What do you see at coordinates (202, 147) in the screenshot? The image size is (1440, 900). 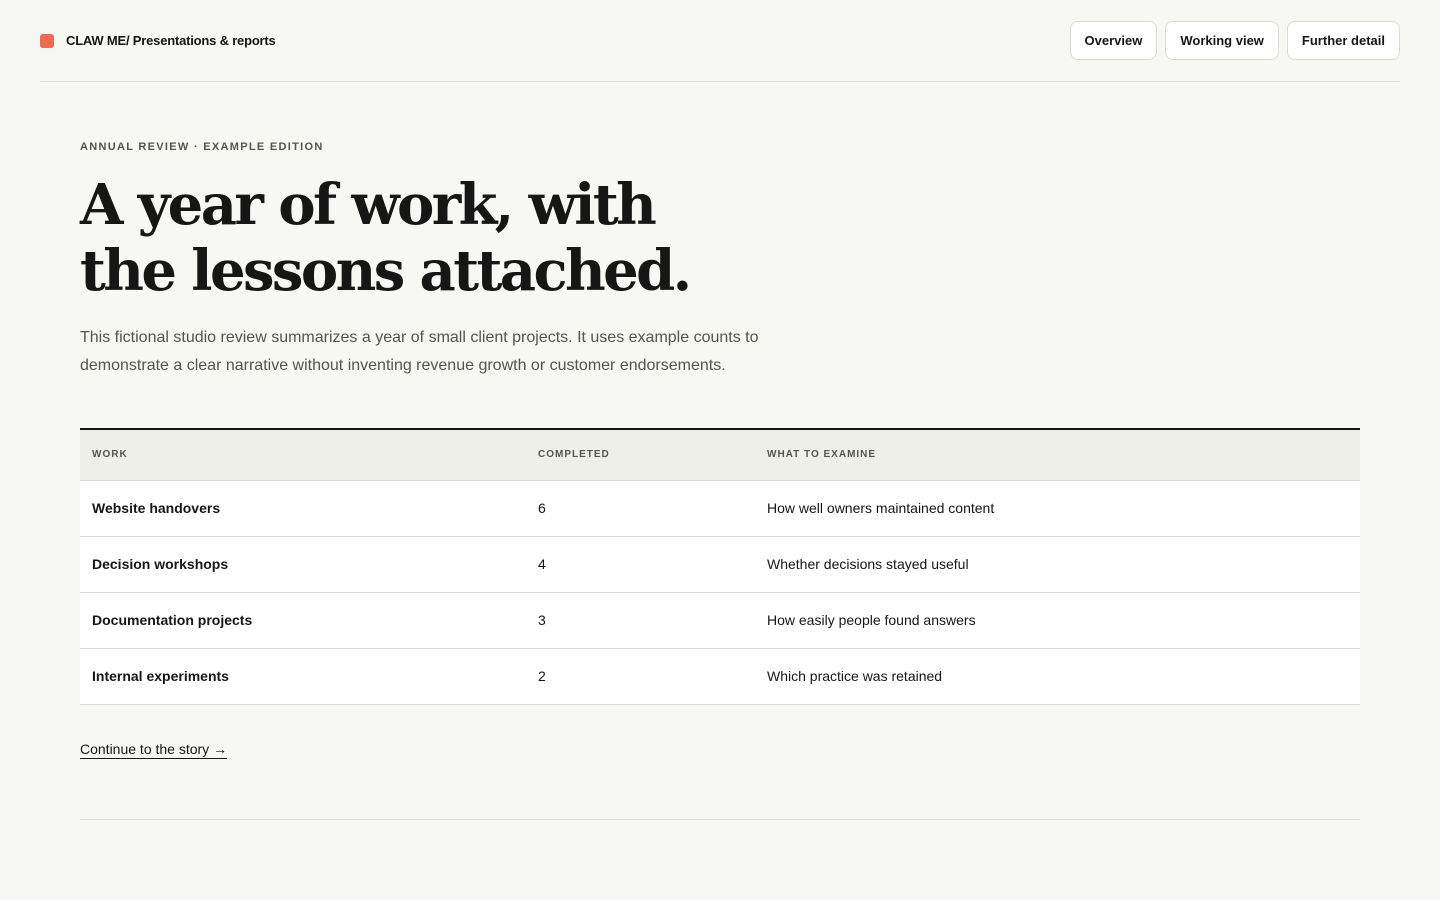 I see `eyebrow: ANNUAL REVIEW · EXAMPLE EDITION` at bounding box center [202, 147].